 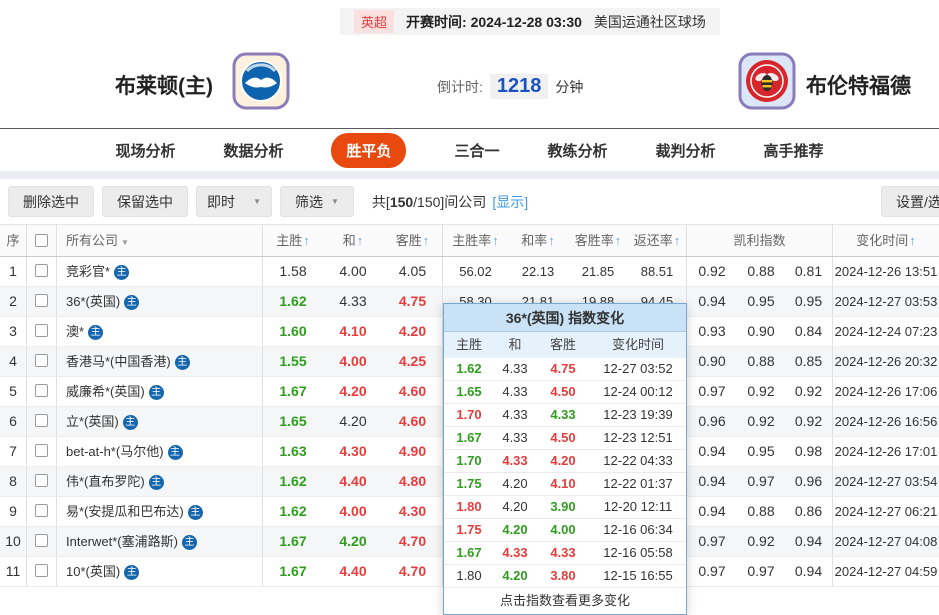 What do you see at coordinates (317, 201) in the screenshot?
I see `filter-dropdown: 筛选 ▼` at bounding box center [317, 201].